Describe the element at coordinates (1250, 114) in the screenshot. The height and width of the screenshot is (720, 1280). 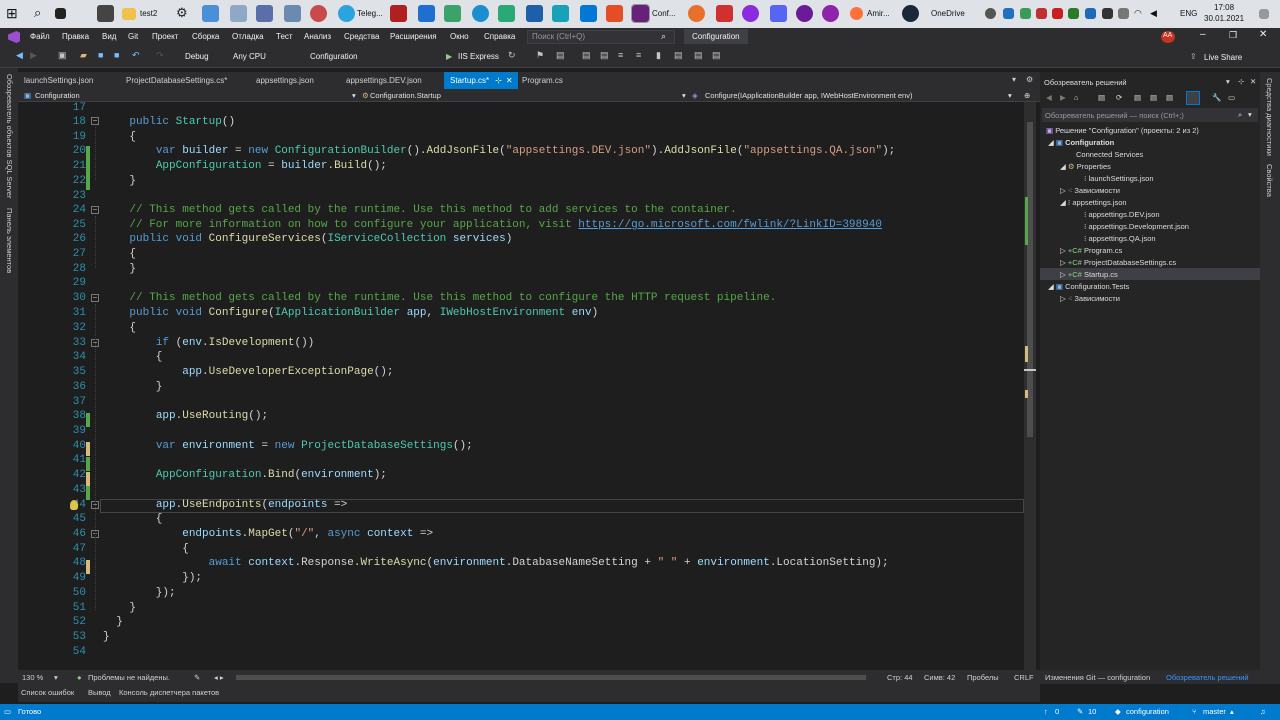
I see `search-dropdown-icon: ▾` at that location.